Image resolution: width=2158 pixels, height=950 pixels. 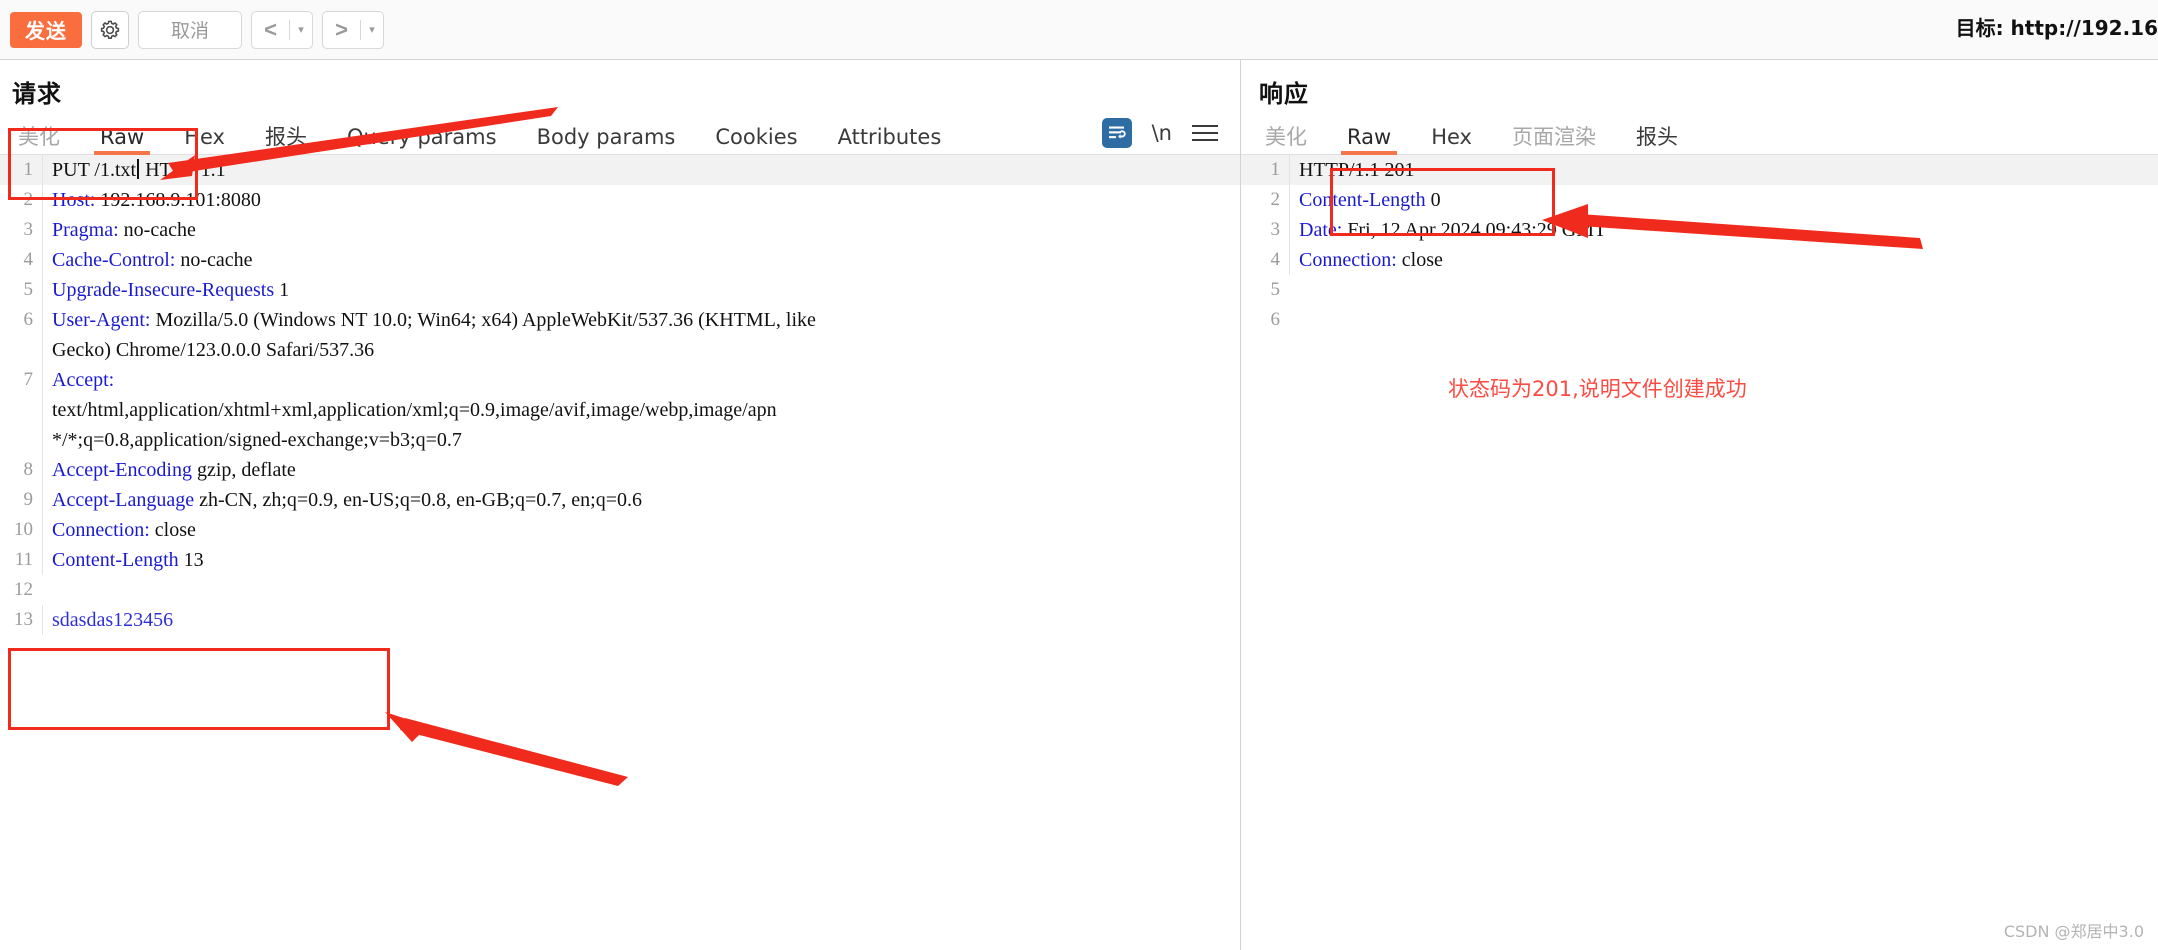 I want to click on editor-line: 1 HTTP/1.1 201, so click(x=1699, y=170).